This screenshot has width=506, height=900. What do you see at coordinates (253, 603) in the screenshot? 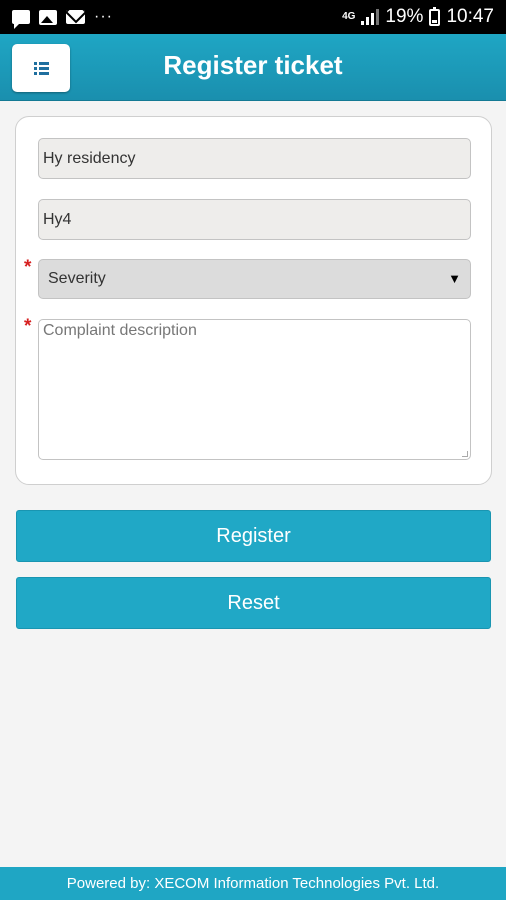
I see `reset-button: Reset` at bounding box center [253, 603].